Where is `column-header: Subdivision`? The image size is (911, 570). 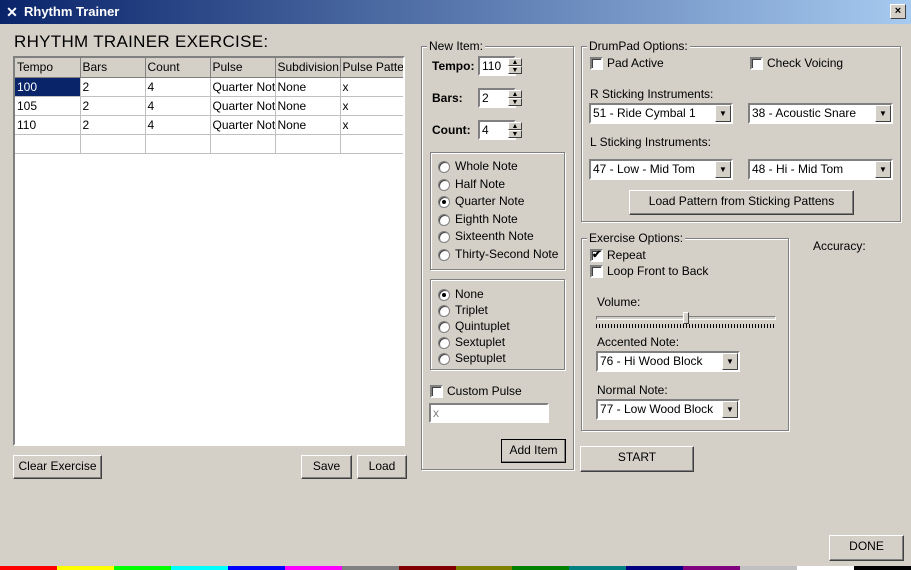 column-header: Subdivision is located at coordinates (308, 68).